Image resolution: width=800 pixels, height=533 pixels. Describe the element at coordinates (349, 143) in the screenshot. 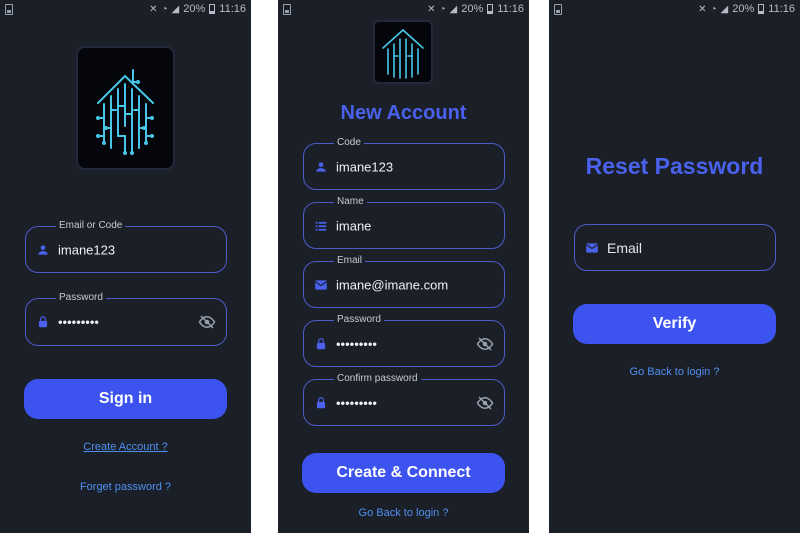

I see `code-label: Code` at that location.